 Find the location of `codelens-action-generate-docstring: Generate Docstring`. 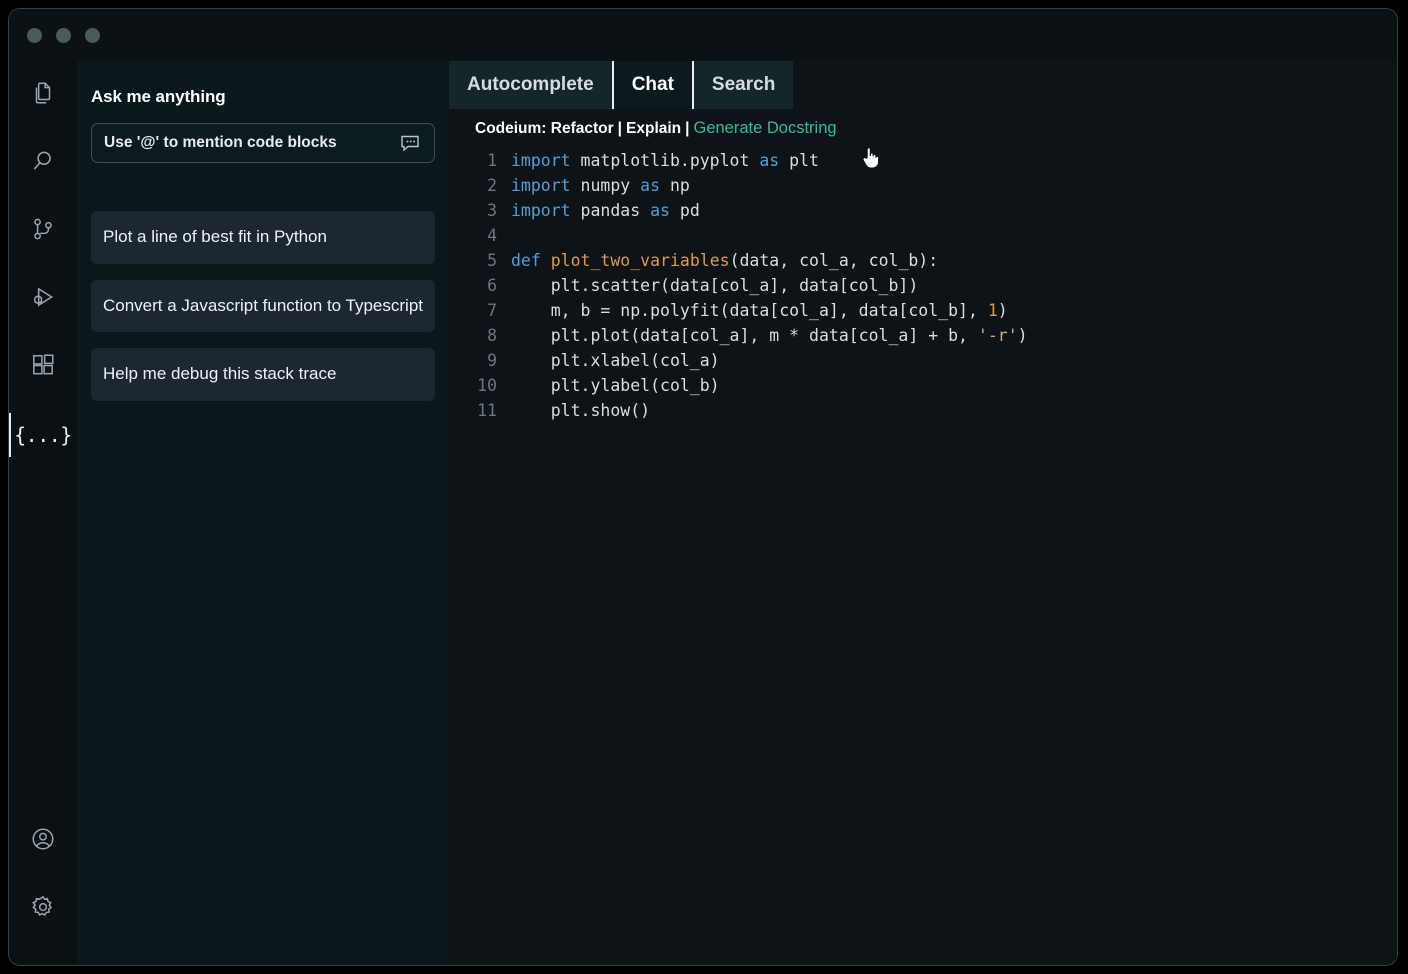

codelens-action-generate-docstring: Generate Docstring is located at coordinates (765, 128).